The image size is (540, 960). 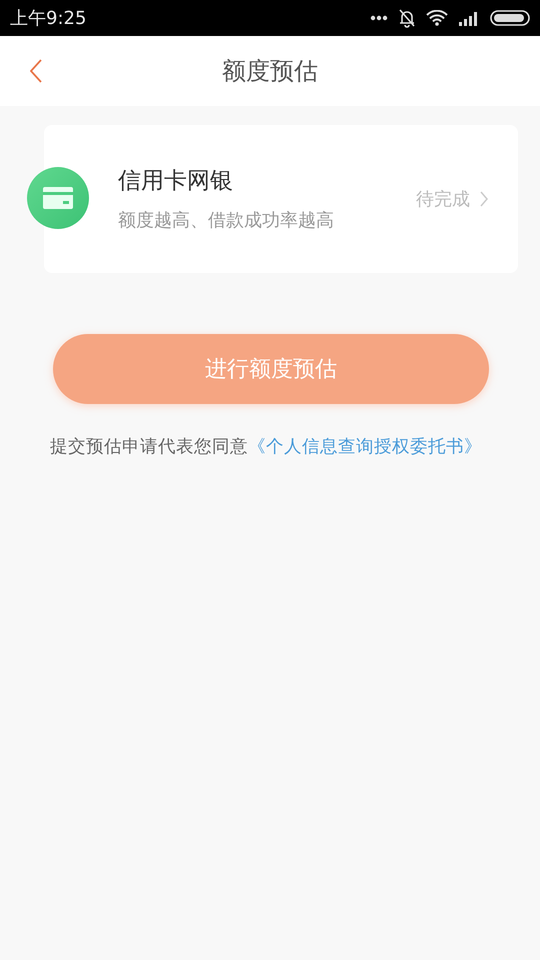 I want to click on signal-icon, so click(x=469, y=18).